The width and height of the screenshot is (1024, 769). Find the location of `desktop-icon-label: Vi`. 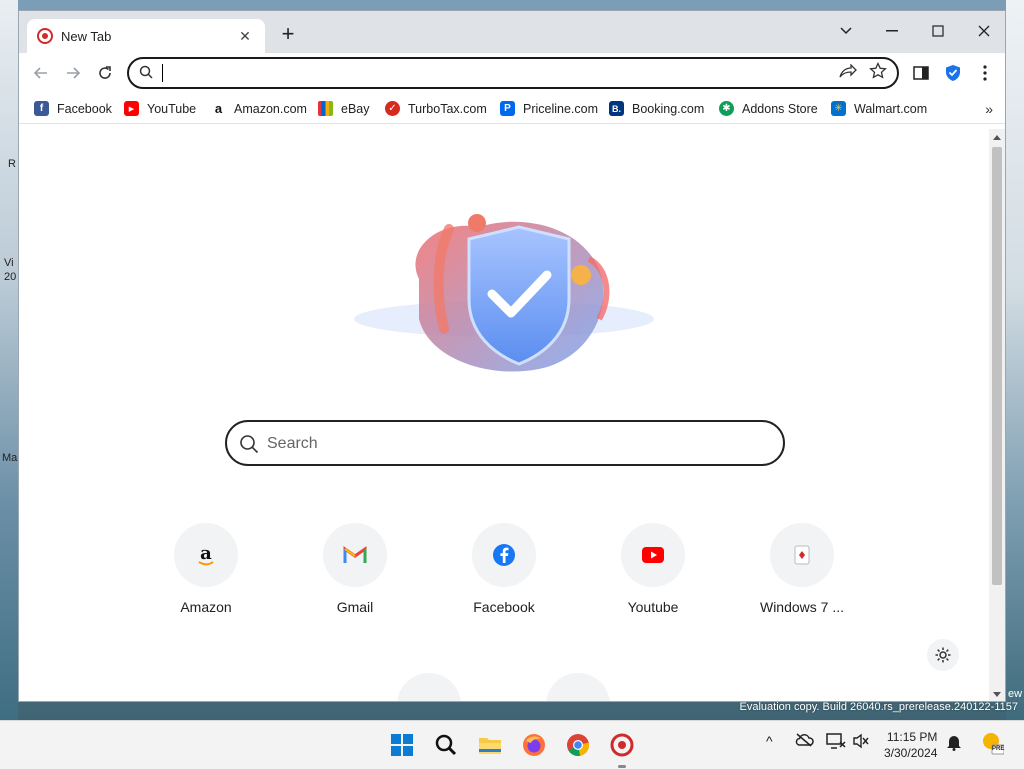

desktop-icon-label: Vi is located at coordinates (9, 263).